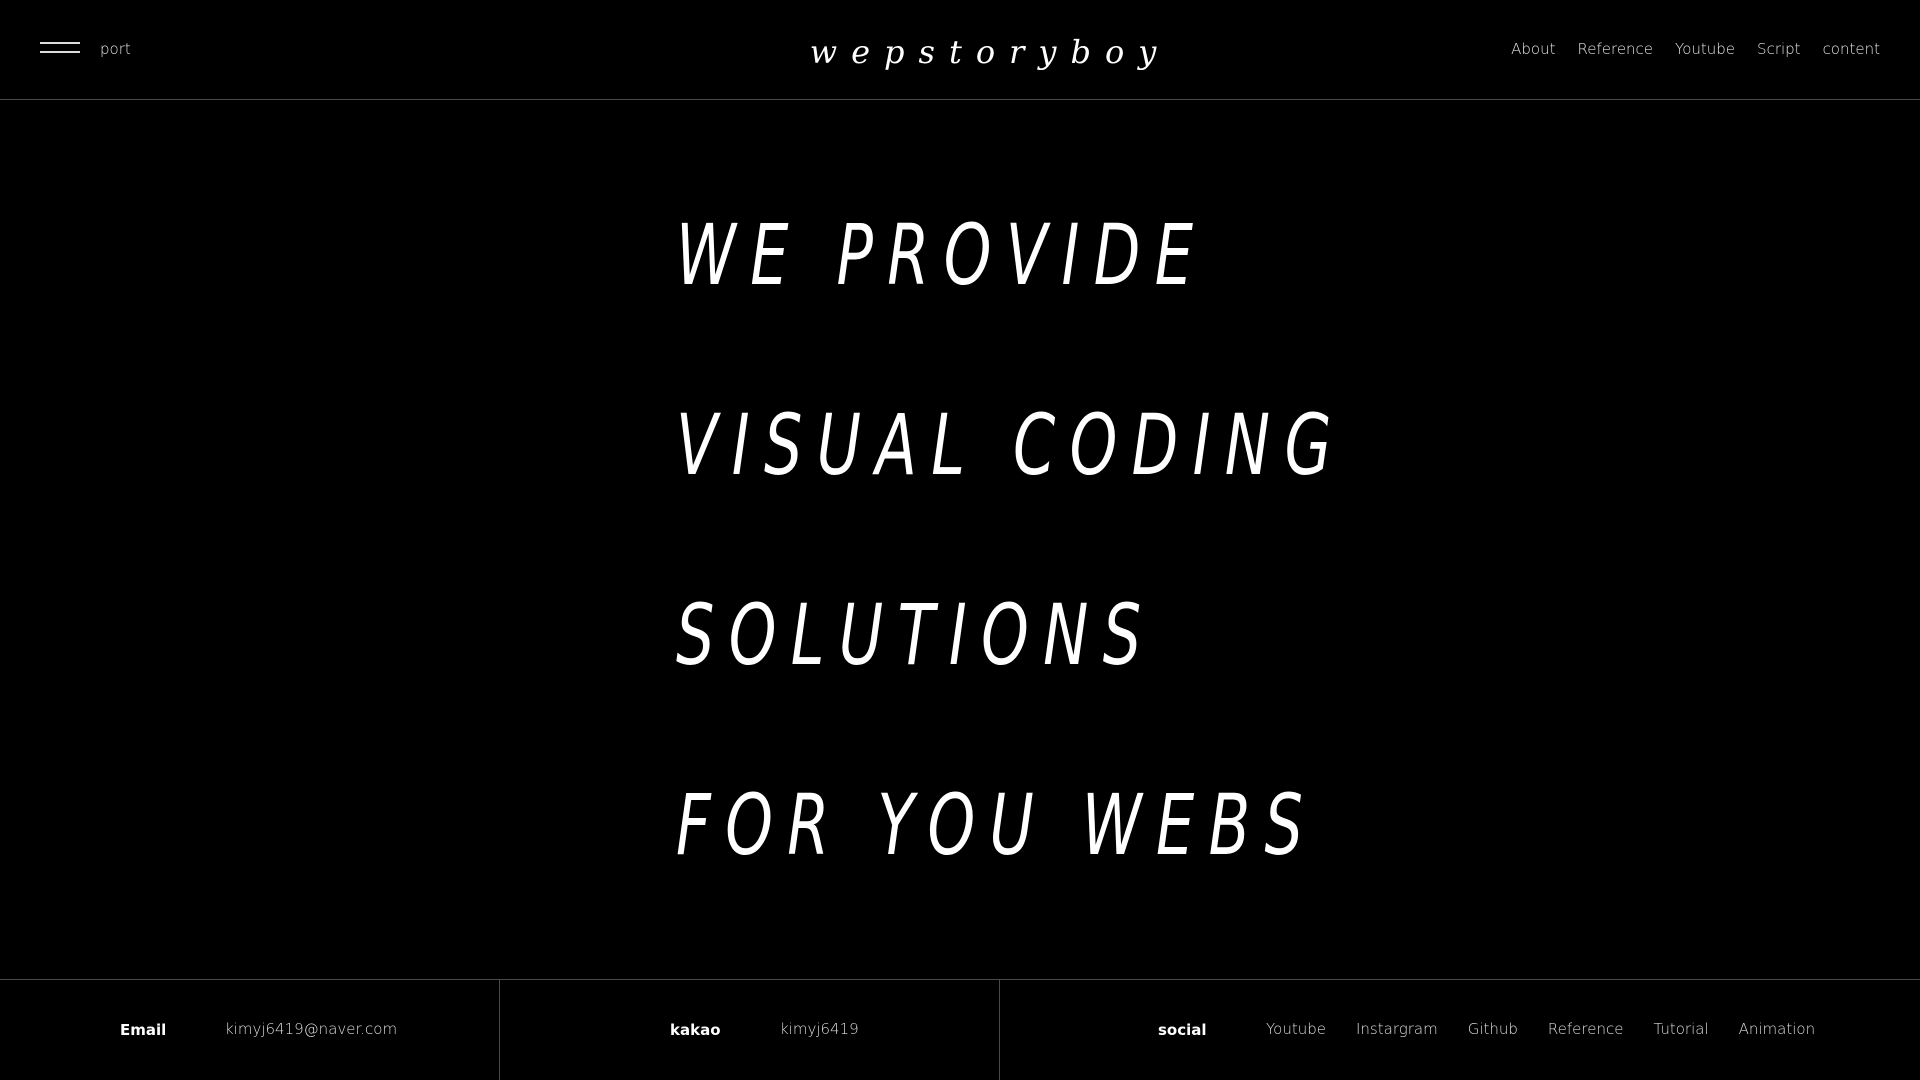 Image resolution: width=1920 pixels, height=1080 pixels. I want to click on hero-line-1: WE PROVIDE, so click(942, 255).